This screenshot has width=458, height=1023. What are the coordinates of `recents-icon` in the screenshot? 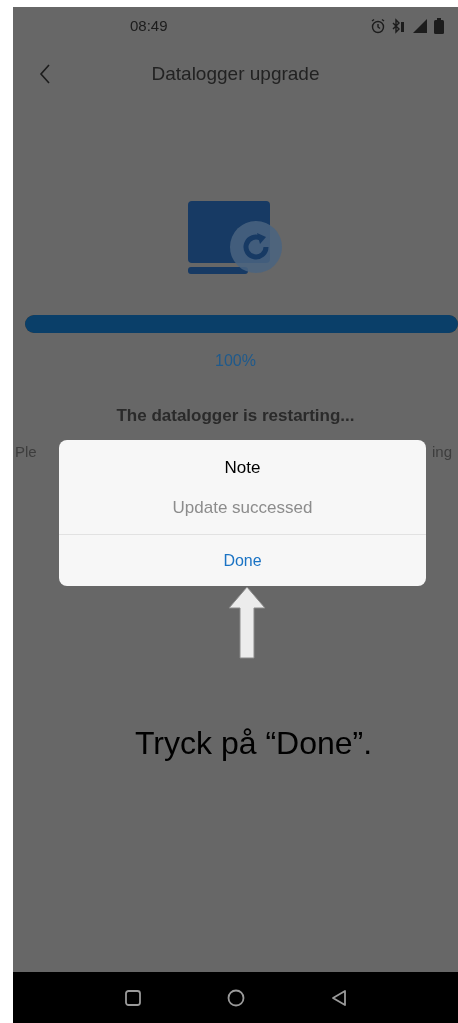 It's located at (132, 997).